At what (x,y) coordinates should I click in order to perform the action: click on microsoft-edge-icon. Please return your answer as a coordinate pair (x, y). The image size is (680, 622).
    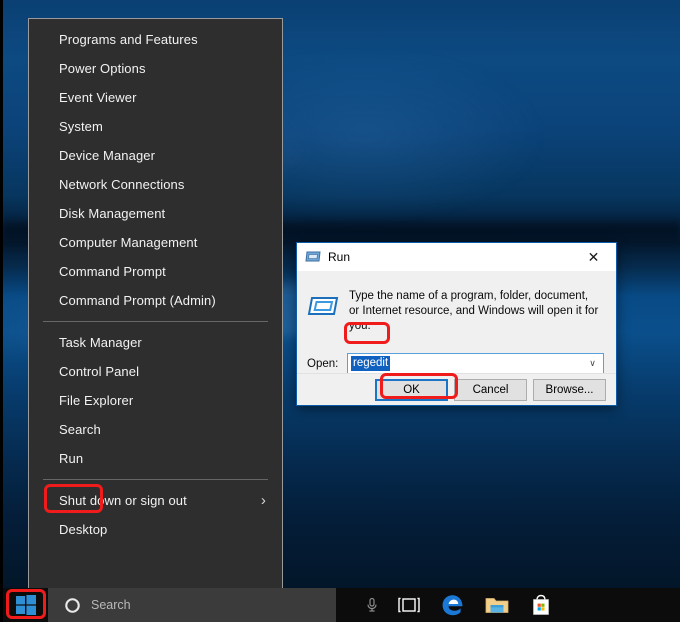
    Looking at the image, I should click on (453, 605).